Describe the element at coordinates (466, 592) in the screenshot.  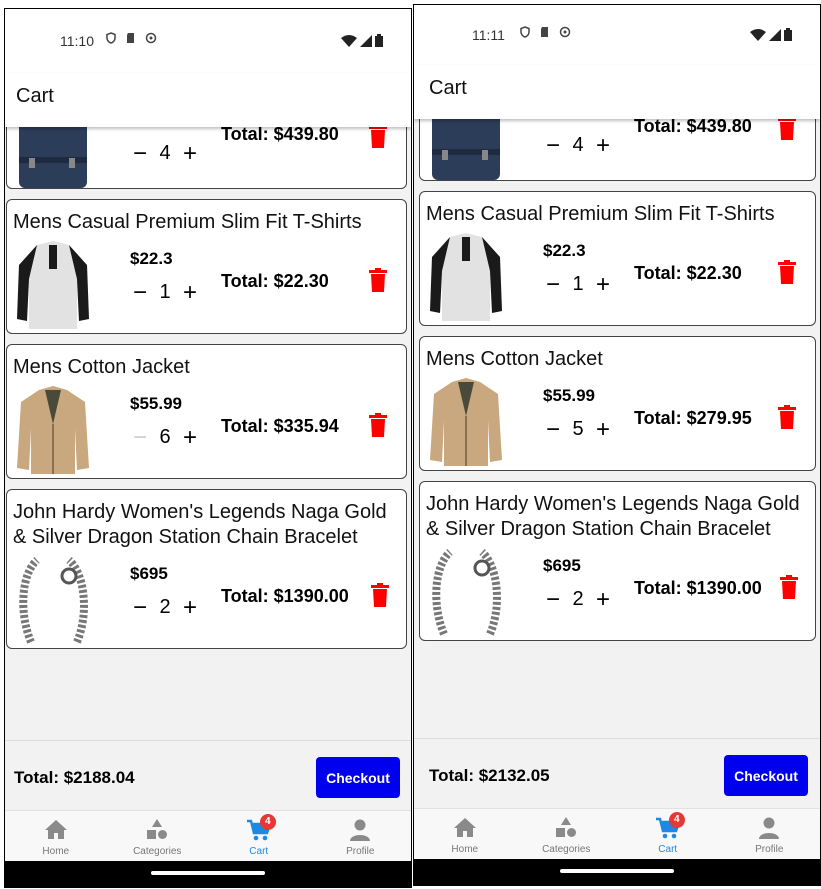
I see `product-image-bracelet` at that location.